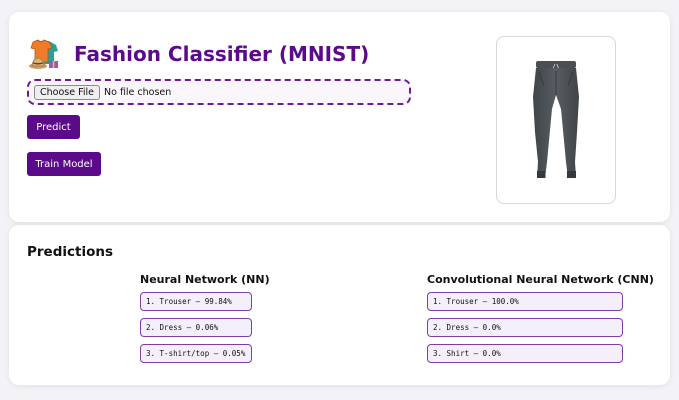 Image resolution: width=679 pixels, height=400 pixels. Describe the element at coordinates (64, 164) in the screenshot. I see `train-model-button: Train Model` at that location.